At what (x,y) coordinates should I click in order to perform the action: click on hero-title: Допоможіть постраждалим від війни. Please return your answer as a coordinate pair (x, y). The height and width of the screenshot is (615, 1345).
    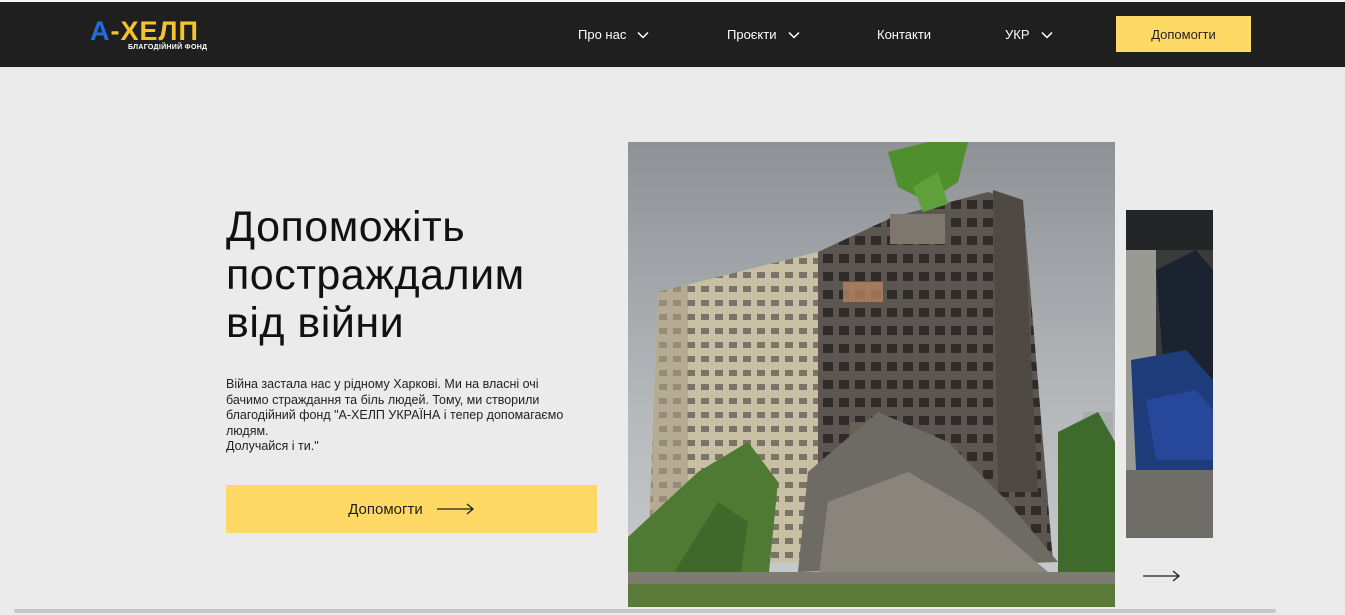
    Looking at the image, I should click on (416, 275).